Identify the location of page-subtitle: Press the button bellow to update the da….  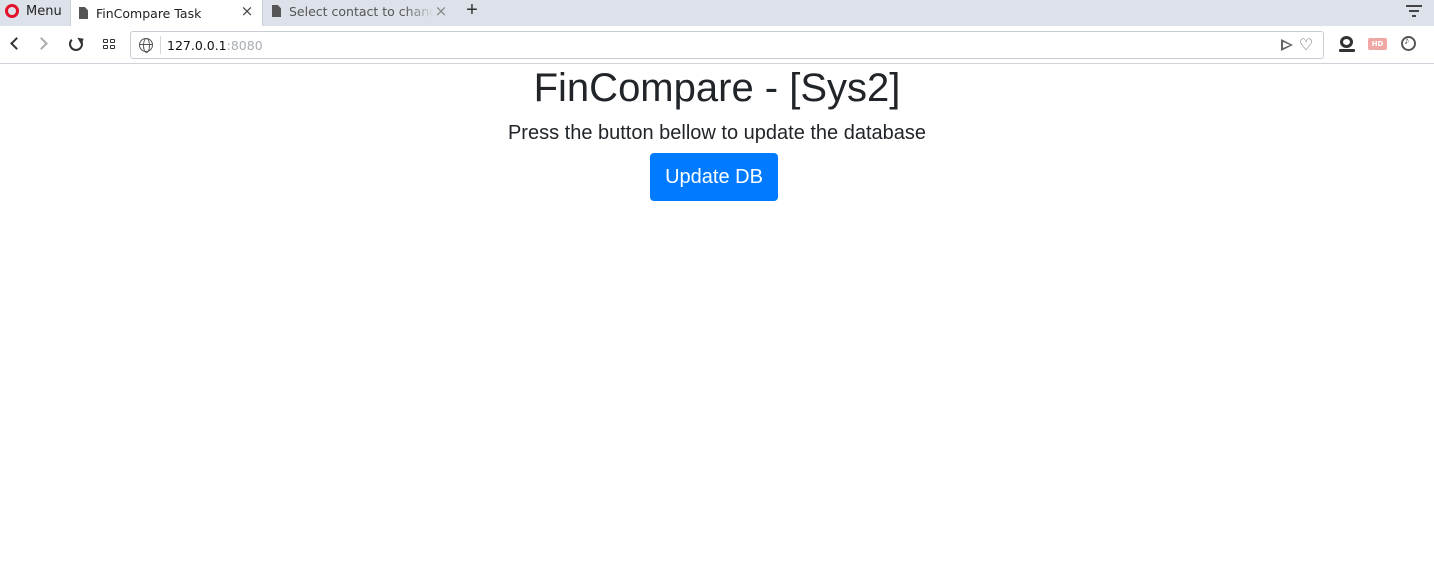
(717, 133).